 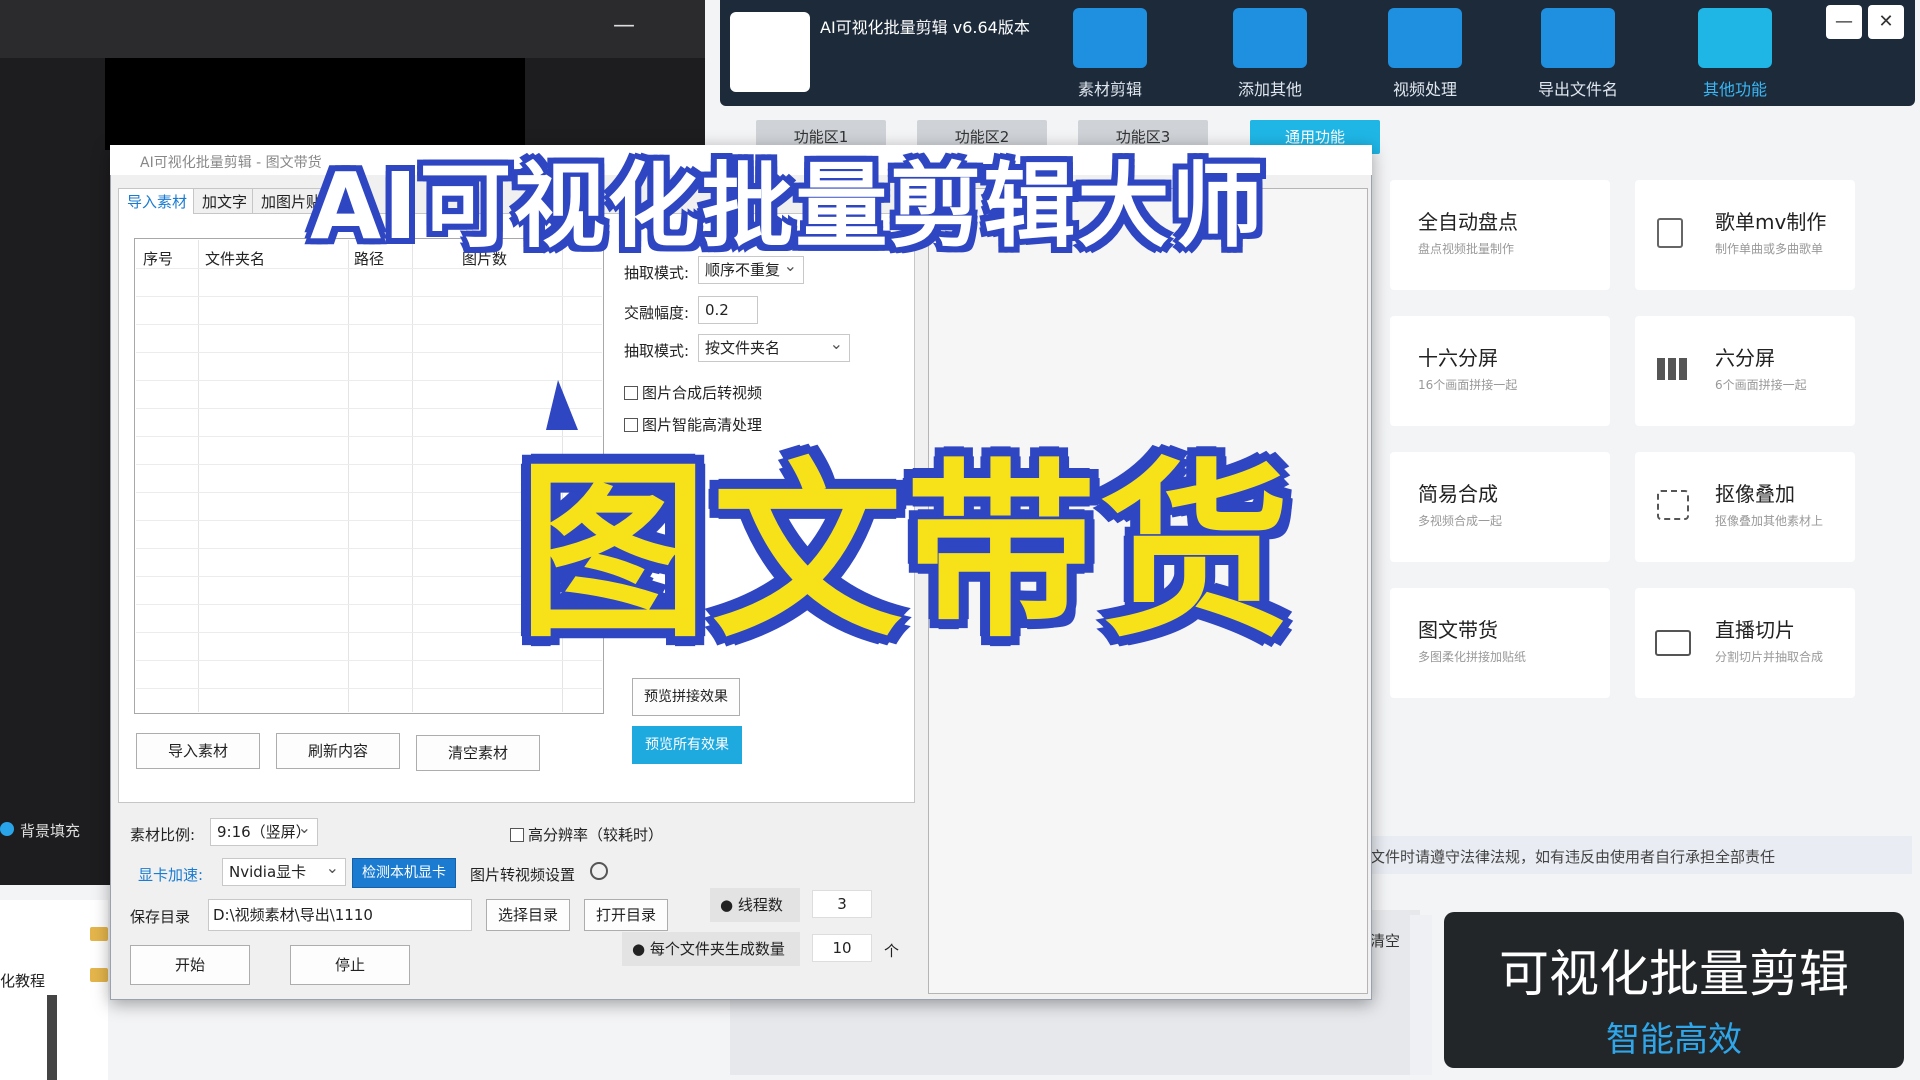 What do you see at coordinates (1109, 89) in the screenshot?
I see `toolbar-label: 素材剪辑` at bounding box center [1109, 89].